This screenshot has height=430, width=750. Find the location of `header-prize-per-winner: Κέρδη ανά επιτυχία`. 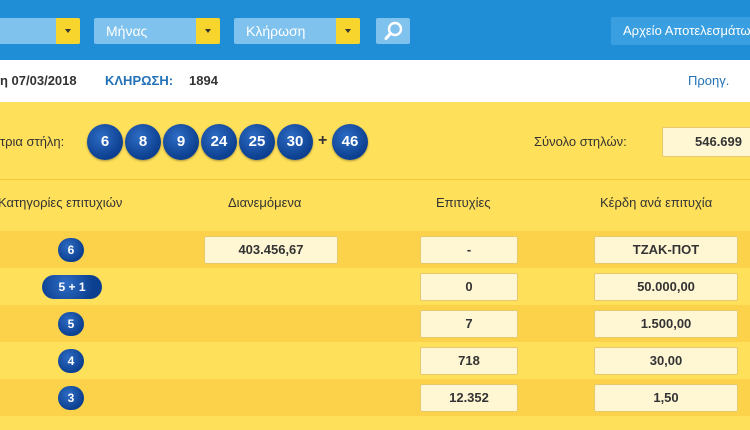

header-prize-per-winner: Κέρδη ανά επιτυχία is located at coordinates (656, 202).